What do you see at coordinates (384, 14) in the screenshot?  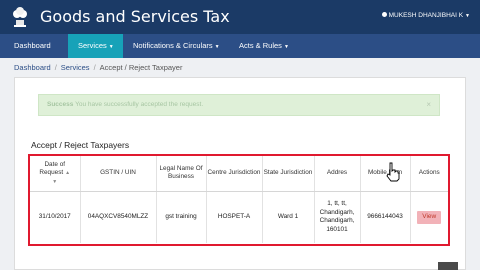 I see `user-icon` at bounding box center [384, 14].